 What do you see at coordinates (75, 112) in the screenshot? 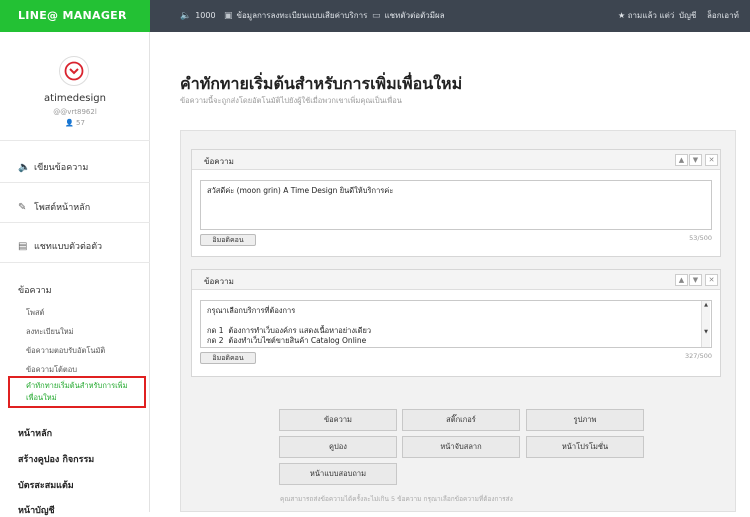
I see `account-id: @@vrt8962l` at bounding box center [75, 112].